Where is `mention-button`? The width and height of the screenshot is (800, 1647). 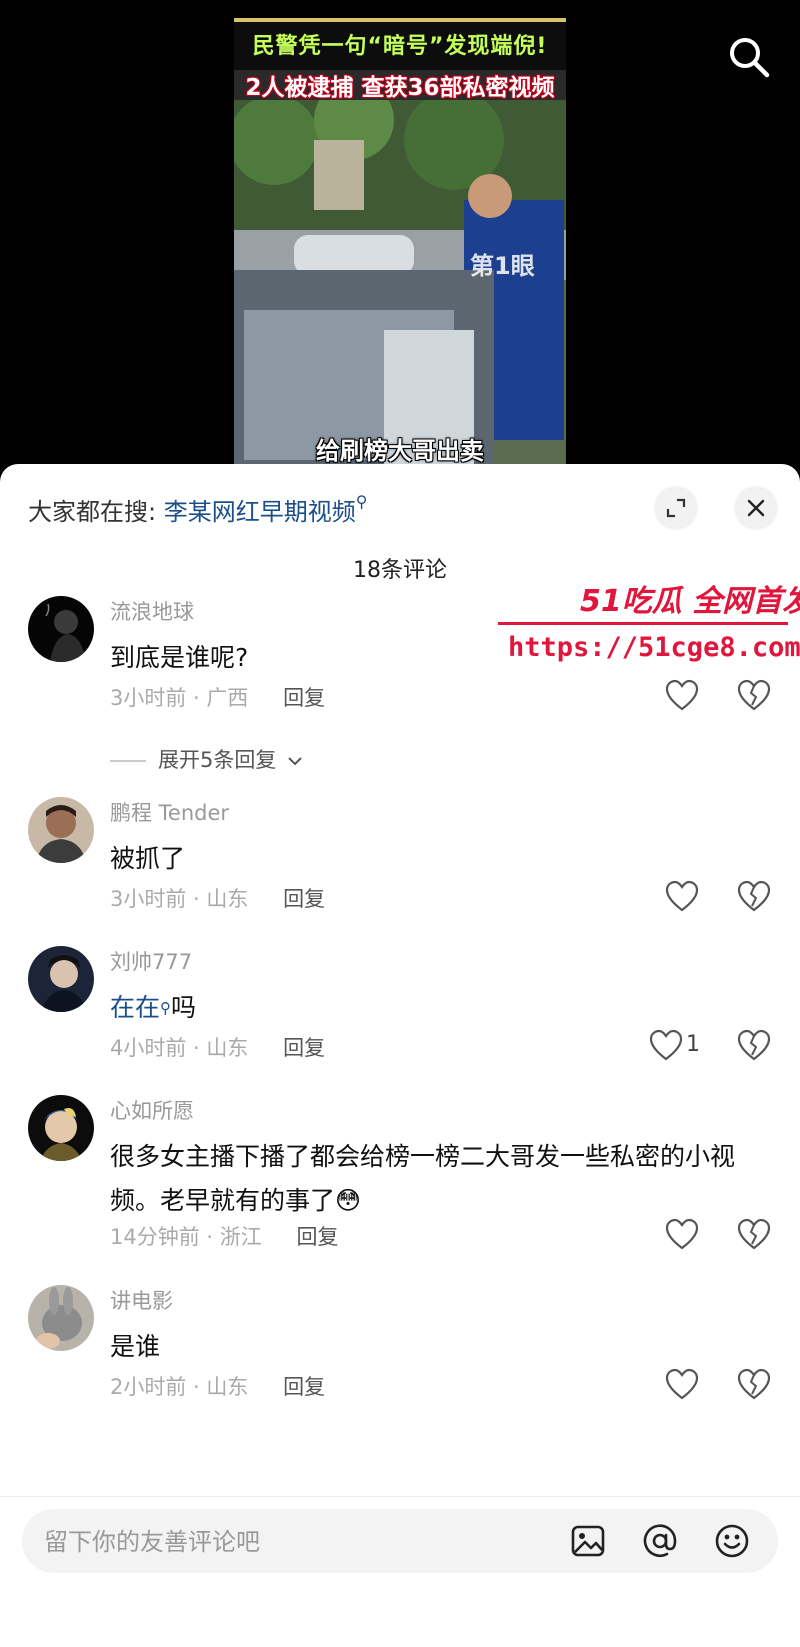
mention-button is located at coordinates (660, 1541).